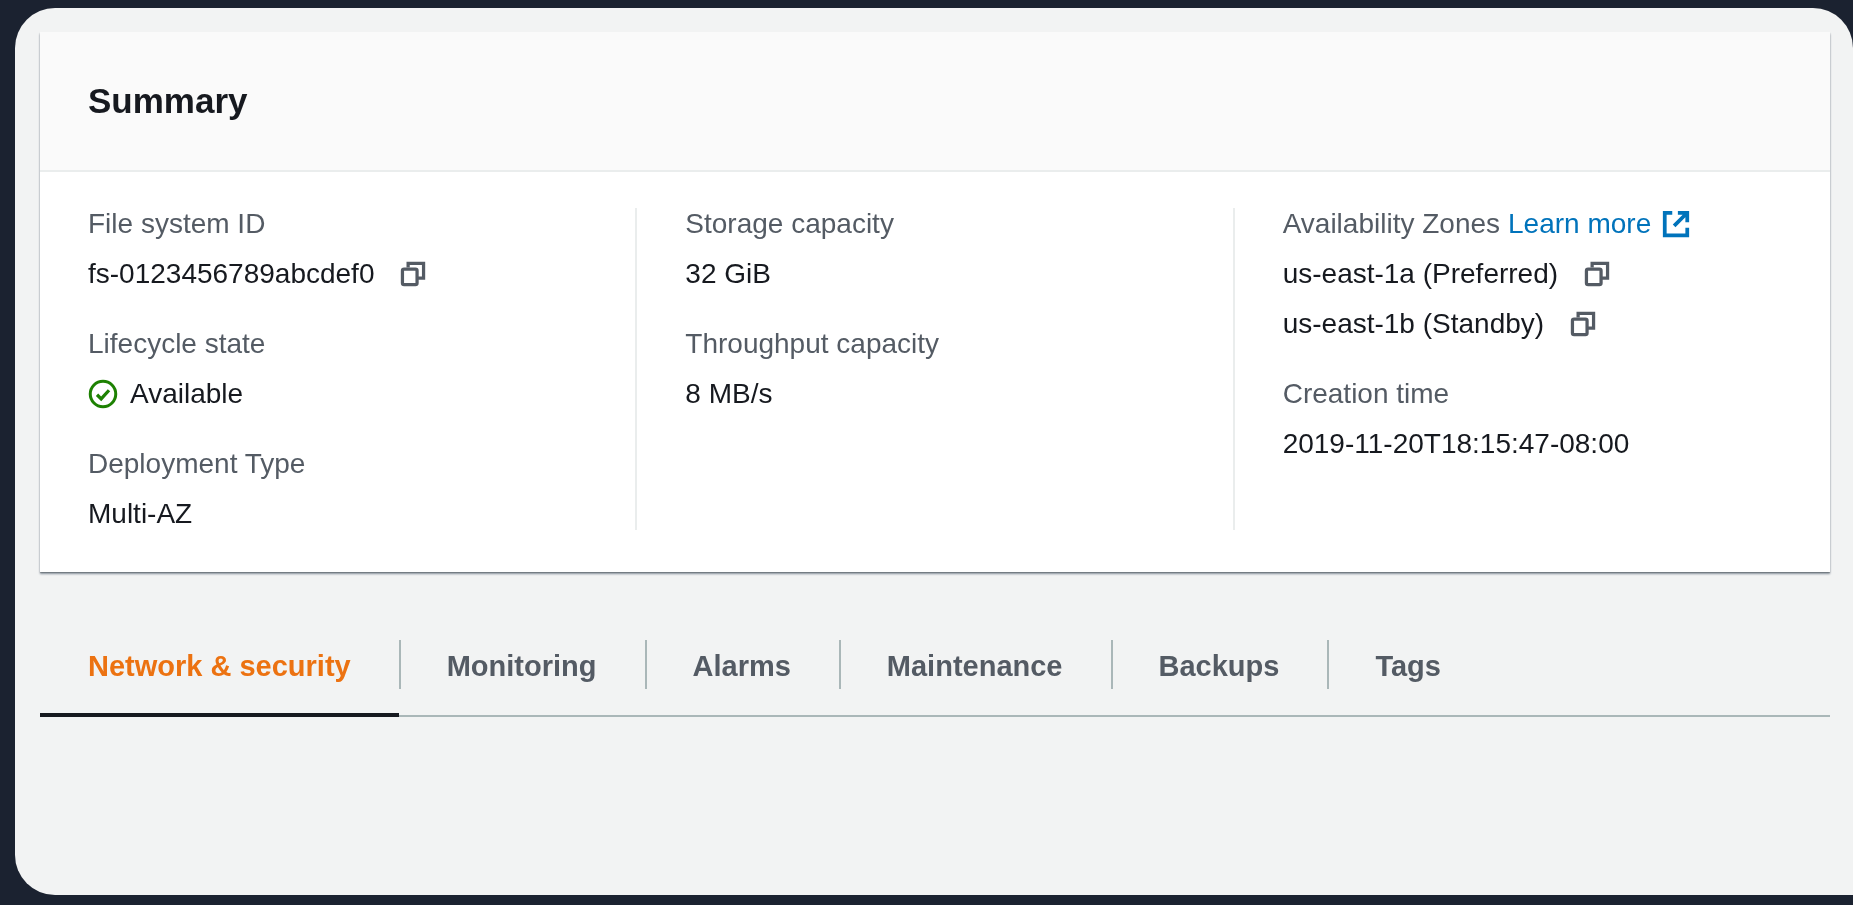 The height and width of the screenshot is (905, 1853). What do you see at coordinates (1219, 672) in the screenshot?
I see `tab: Backups` at bounding box center [1219, 672].